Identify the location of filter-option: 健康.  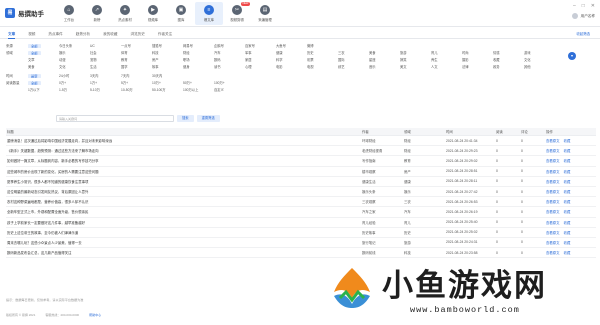
(291, 52).